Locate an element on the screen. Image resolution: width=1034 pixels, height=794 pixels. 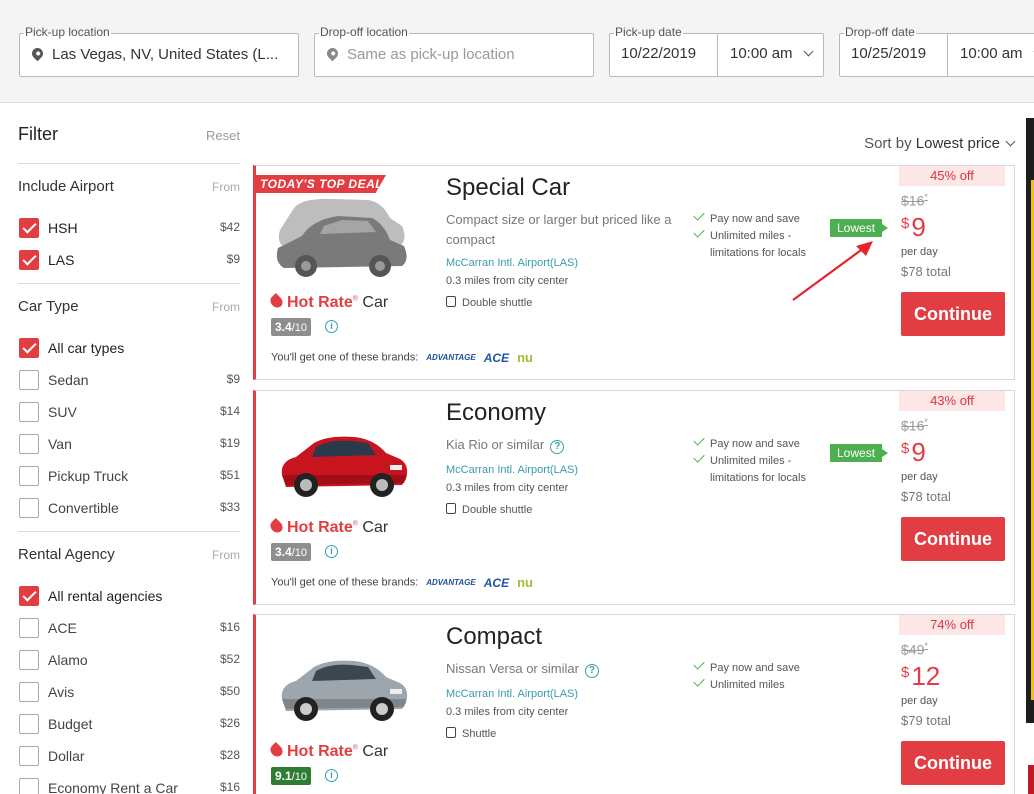
airport-from-label: From is located at coordinates (226, 187).